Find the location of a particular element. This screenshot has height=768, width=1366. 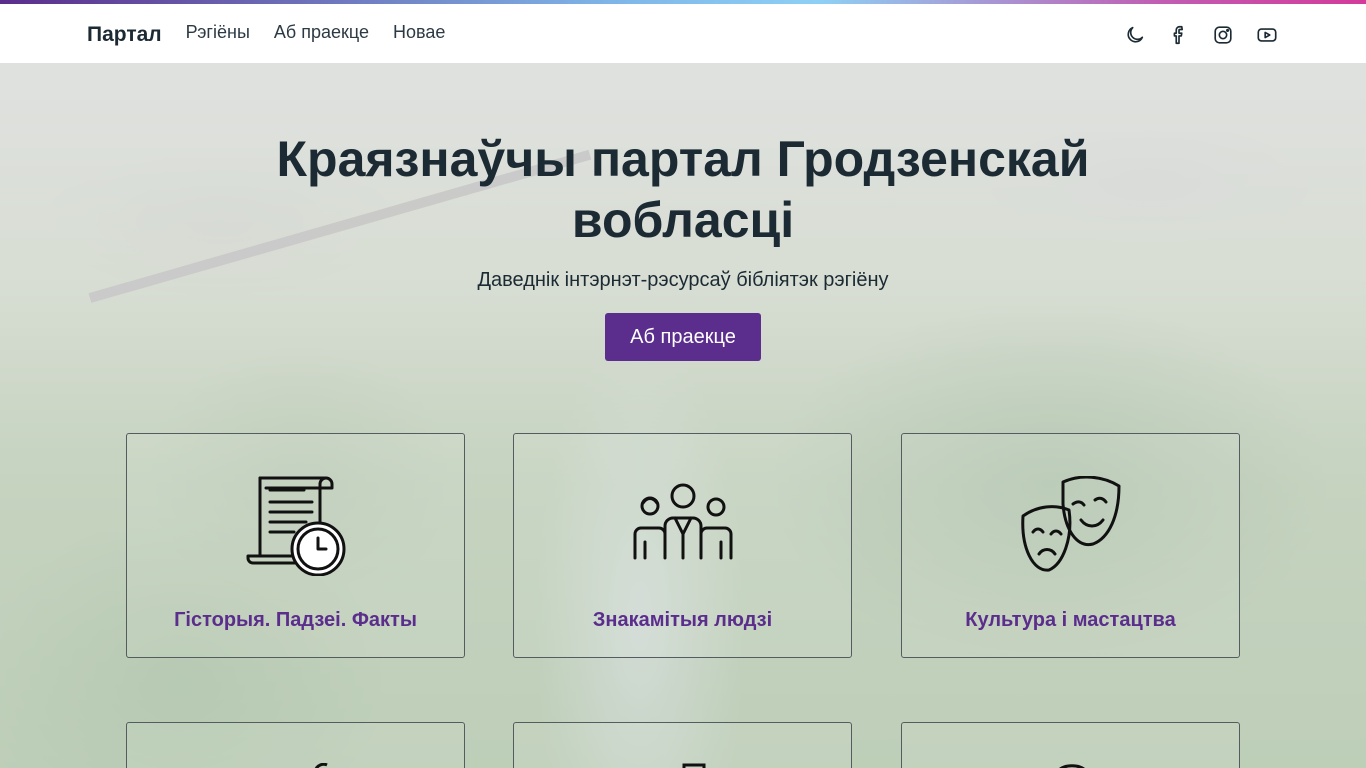

theater-masks-icon is located at coordinates (1071, 525).